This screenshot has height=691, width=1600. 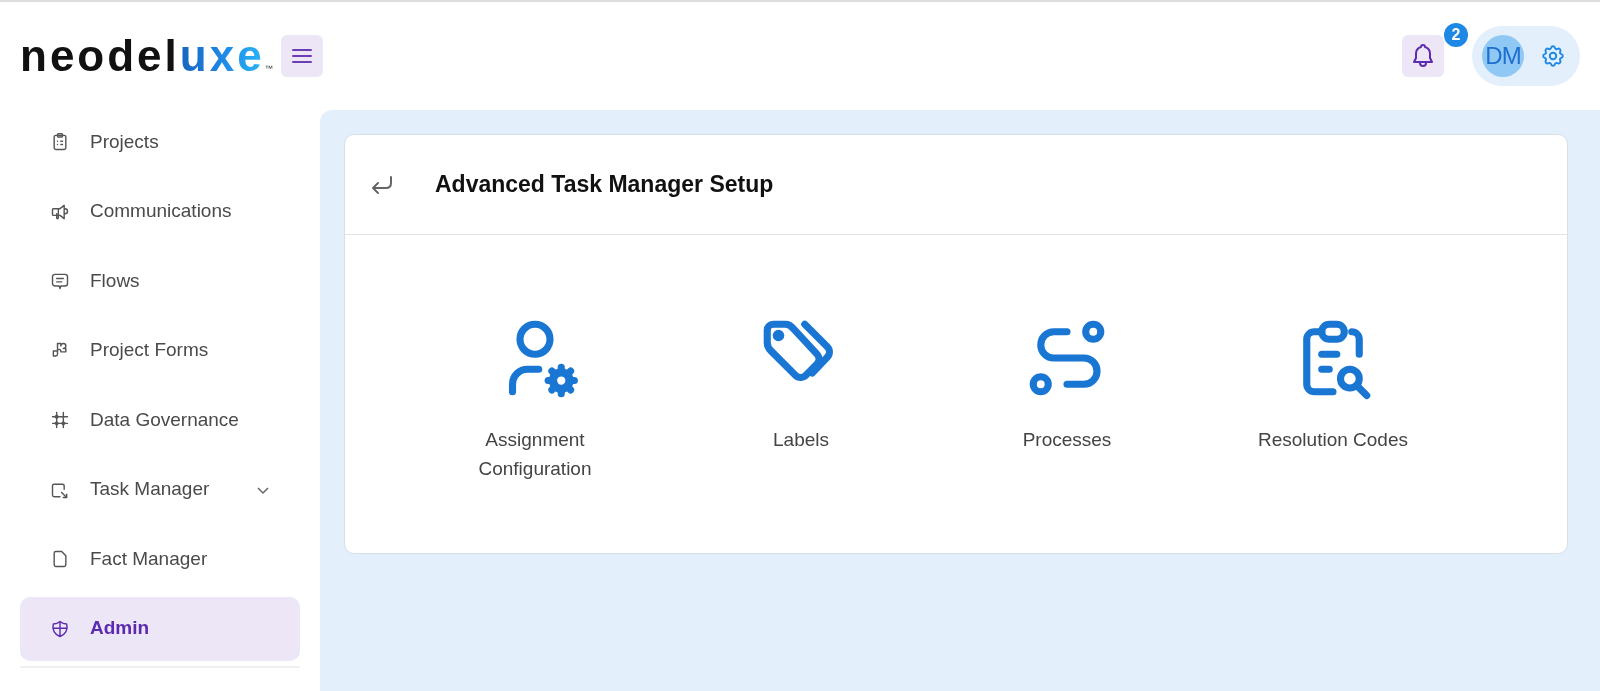 I want to click on card-title: Advanced Task Manager Setup, so click(x=604, y=184).